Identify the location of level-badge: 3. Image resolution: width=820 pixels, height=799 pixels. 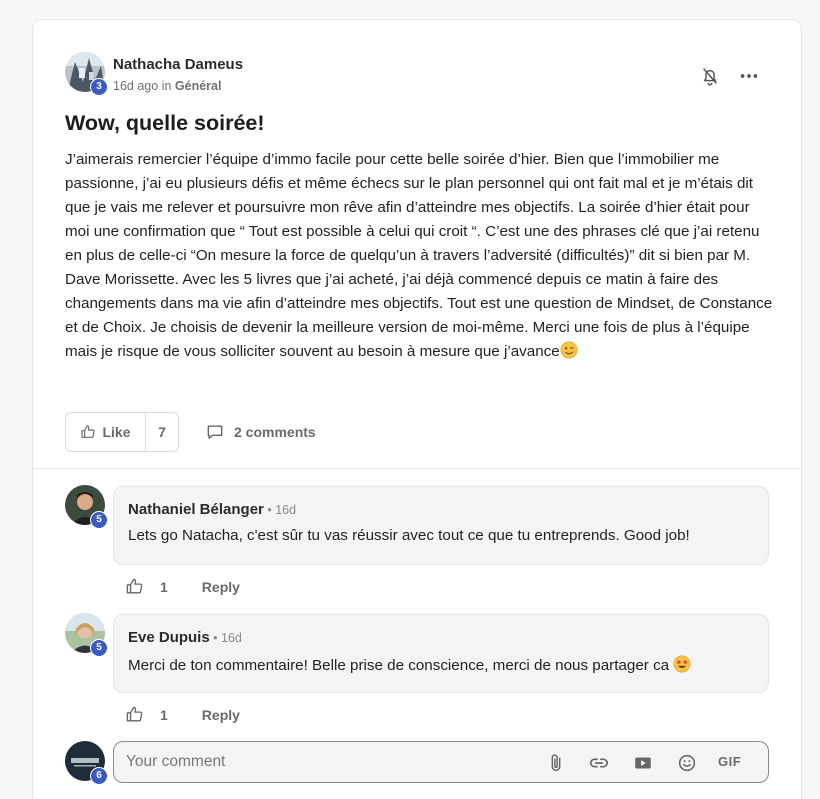
(99, 87).